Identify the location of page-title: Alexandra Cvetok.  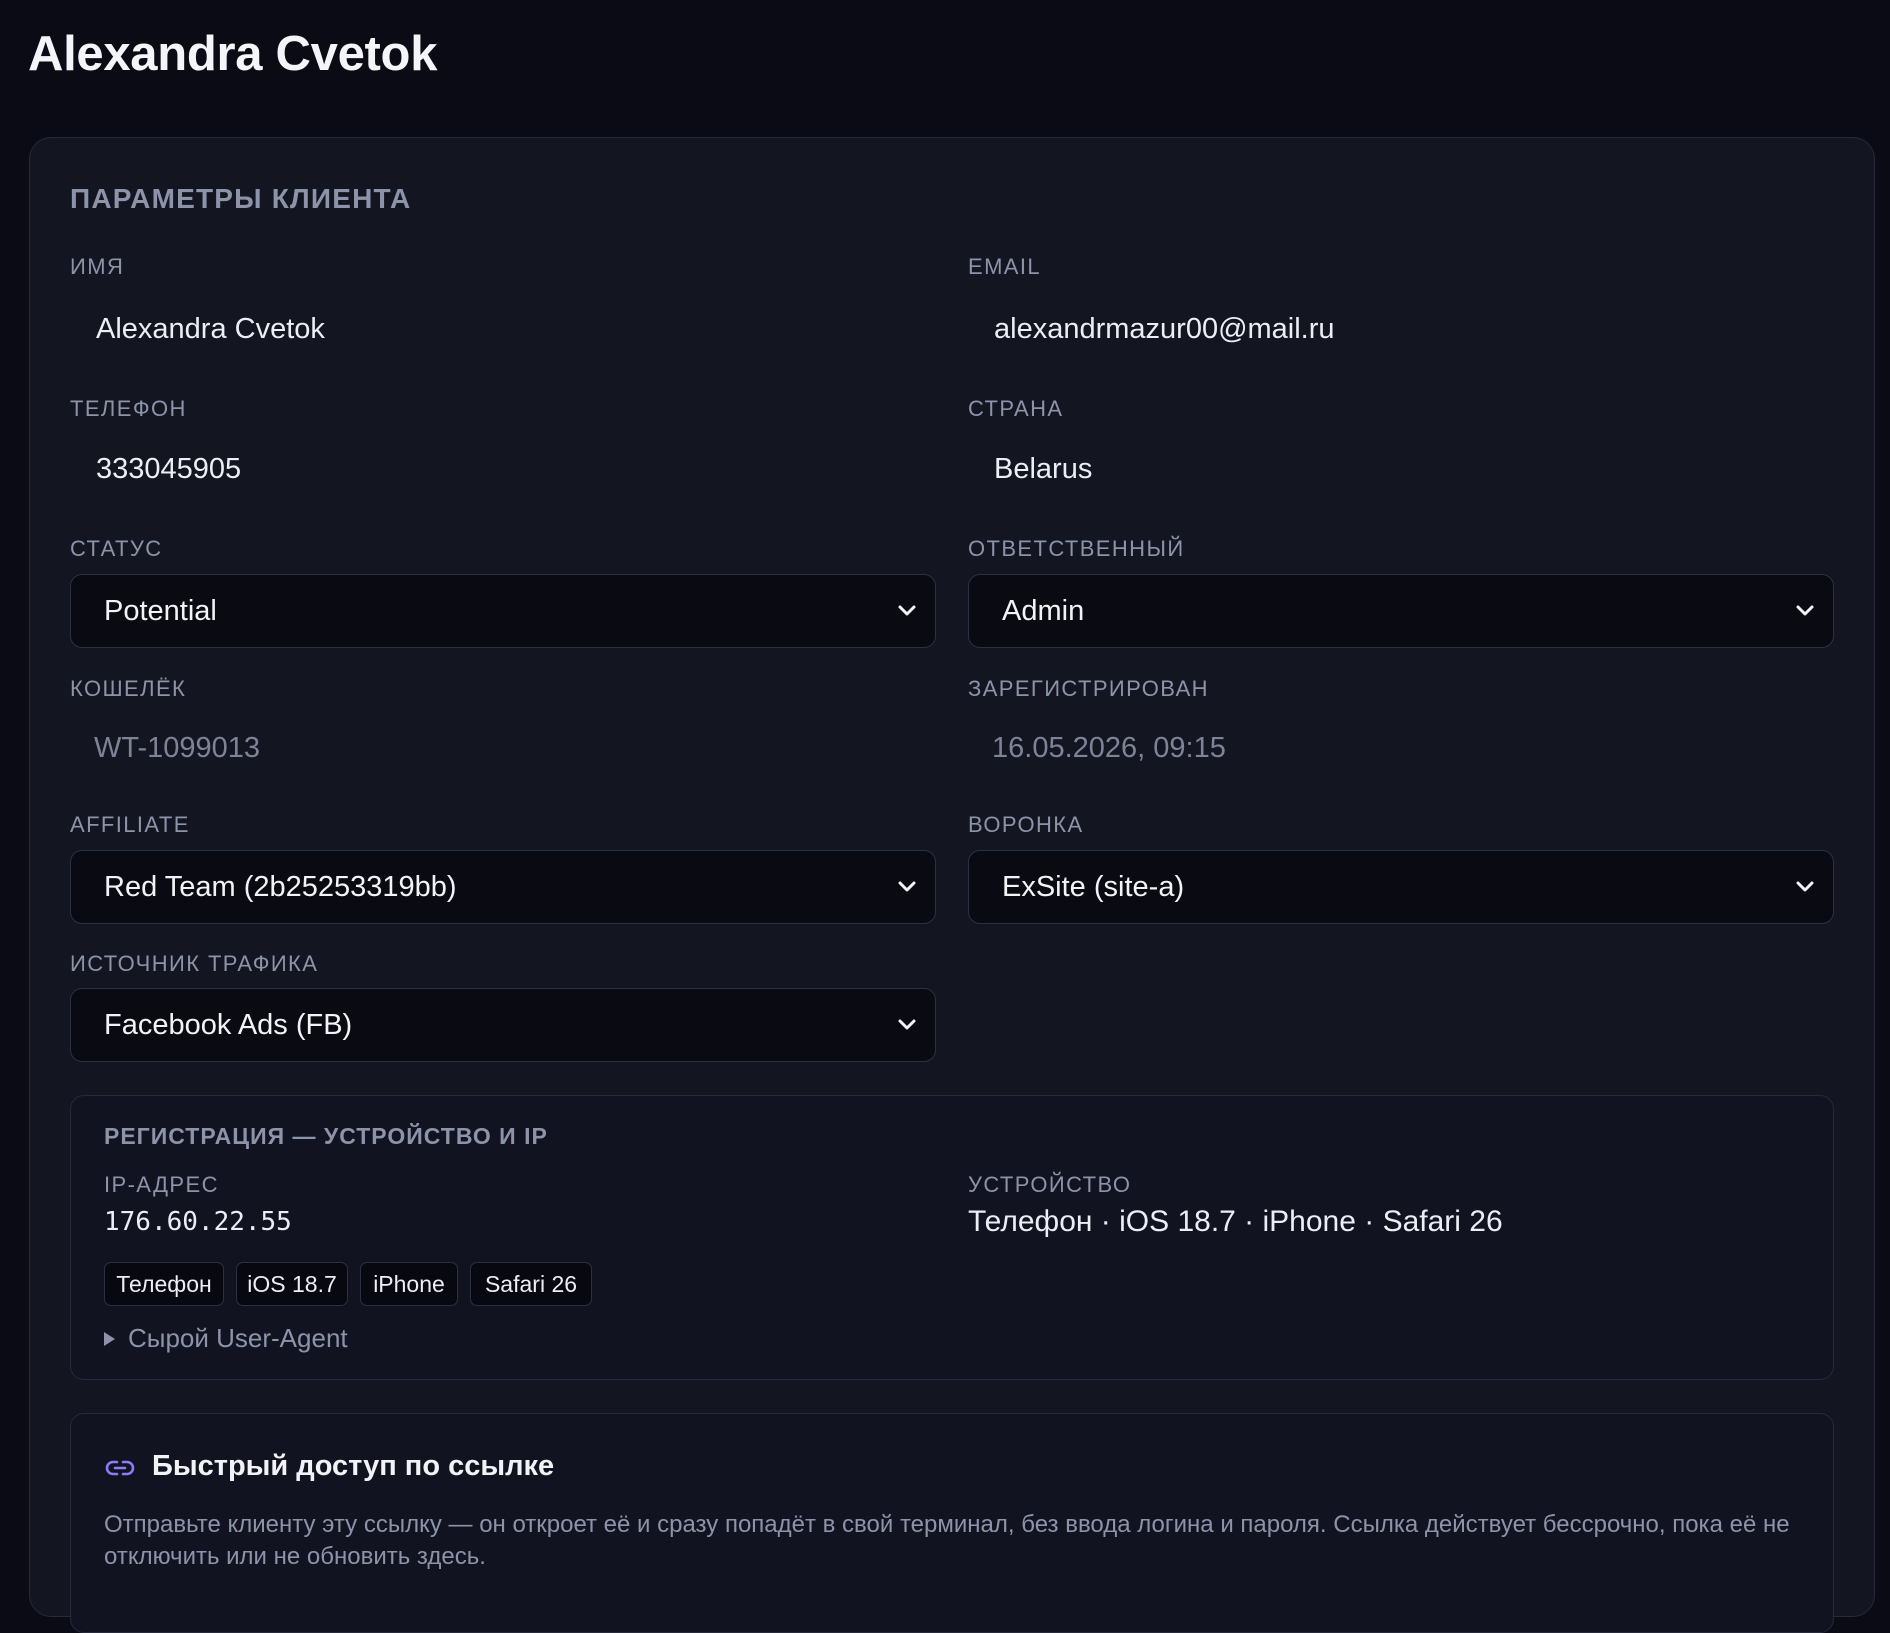
(233, 54).